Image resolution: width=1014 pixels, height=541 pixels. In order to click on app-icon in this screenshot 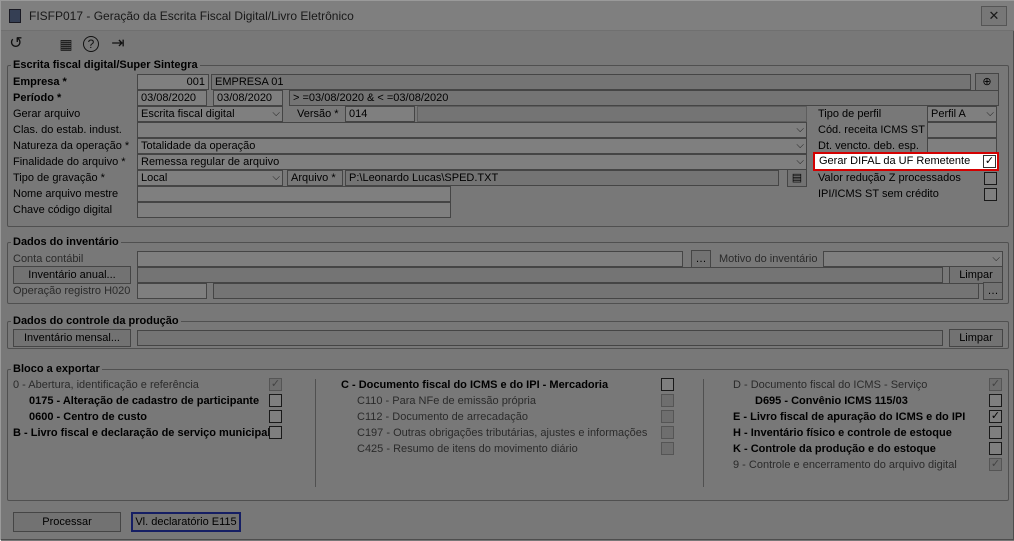, I will do `click(15, 16)`.